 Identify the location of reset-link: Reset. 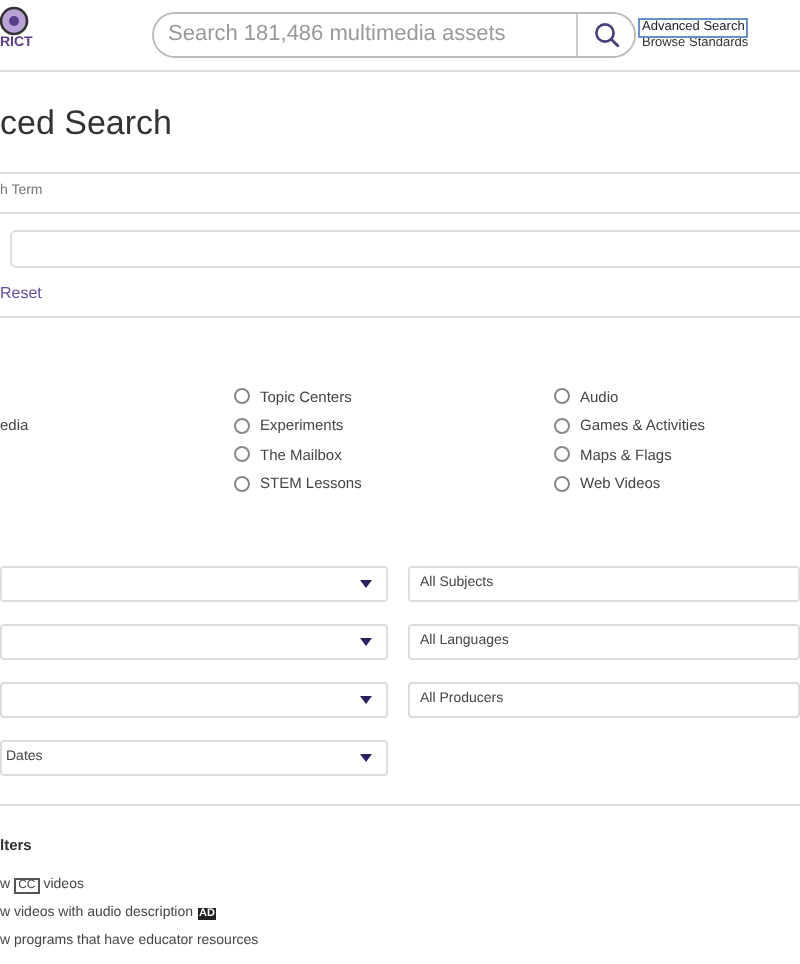
(21, 293).